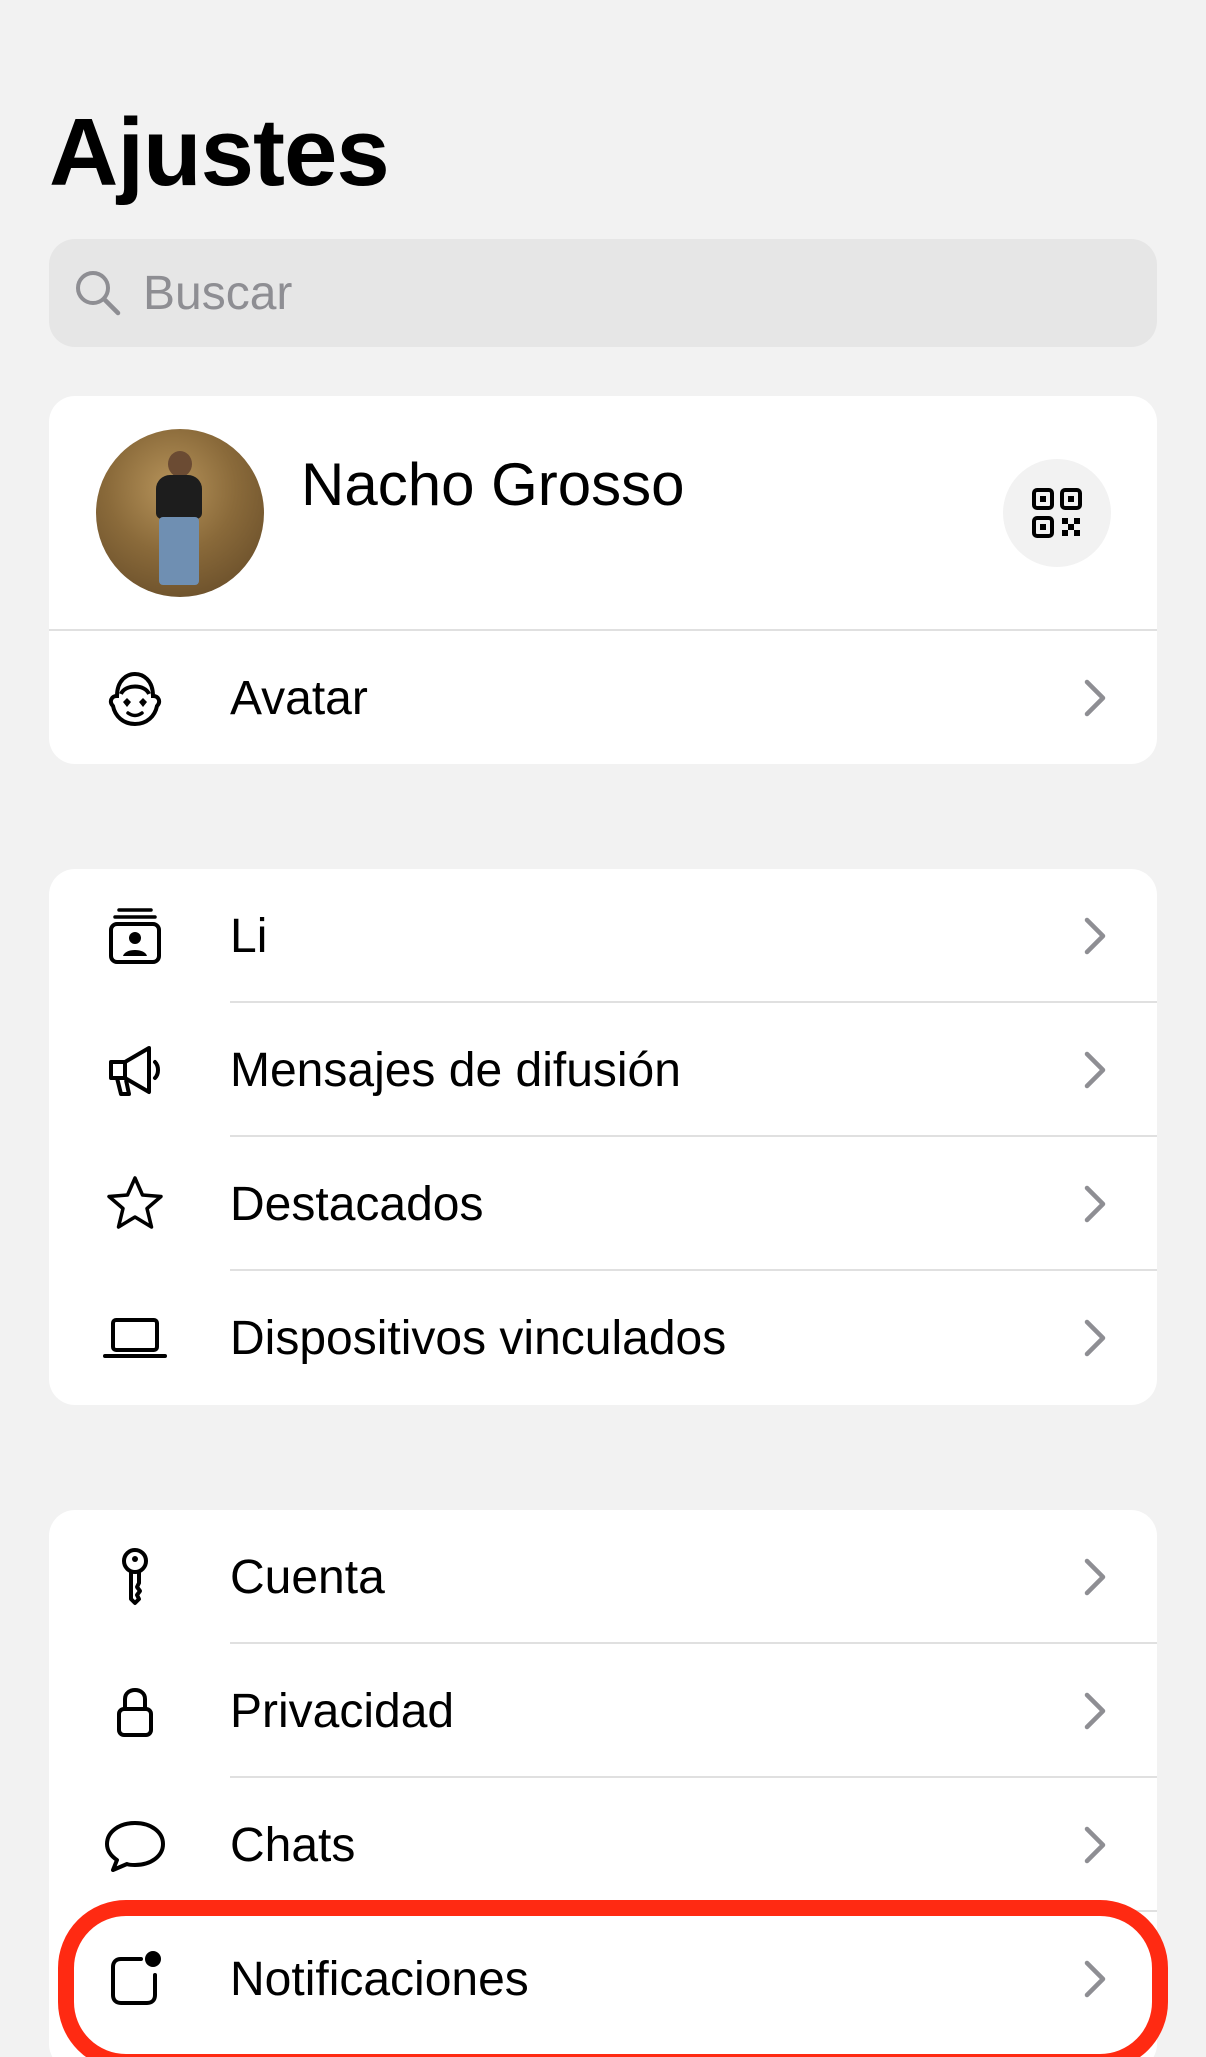  I want to click on photo-person-body, so click(179, 497).